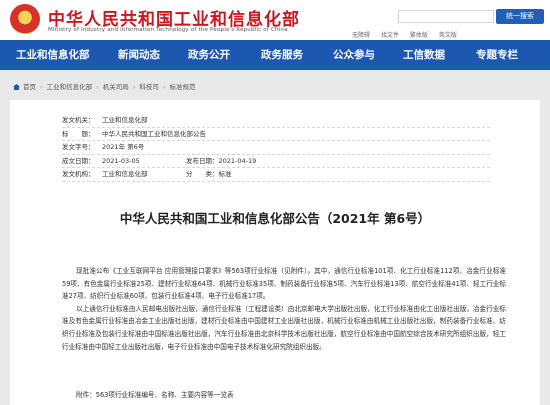 The height and width of the screenshot is (405, 550). What do you see at coordinates (123, 147) in the screenshot?
I see `meta-number: 2021年 第6号` at bounding box center [123, 147].